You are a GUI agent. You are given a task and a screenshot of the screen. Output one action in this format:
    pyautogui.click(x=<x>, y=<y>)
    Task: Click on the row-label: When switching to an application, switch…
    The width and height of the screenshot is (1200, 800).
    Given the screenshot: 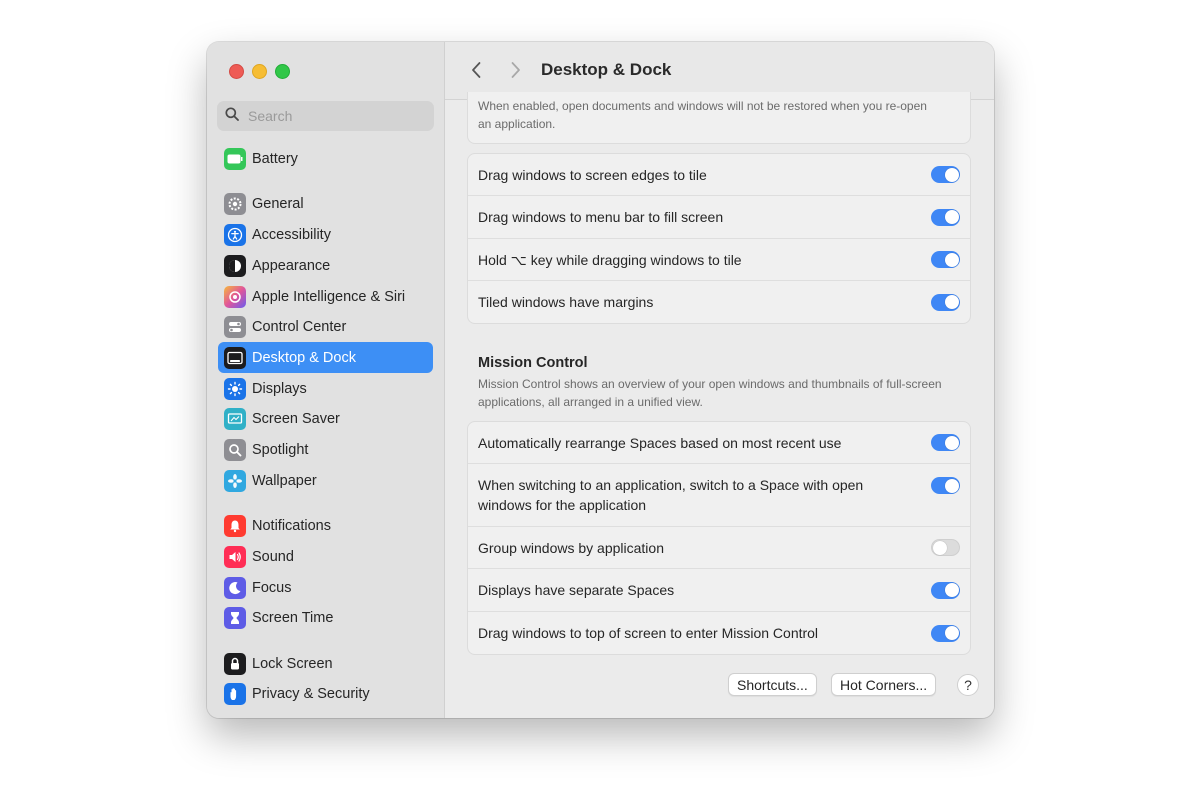 What is the action you would take?
    pyautogui.click(x=671, y=495)
    